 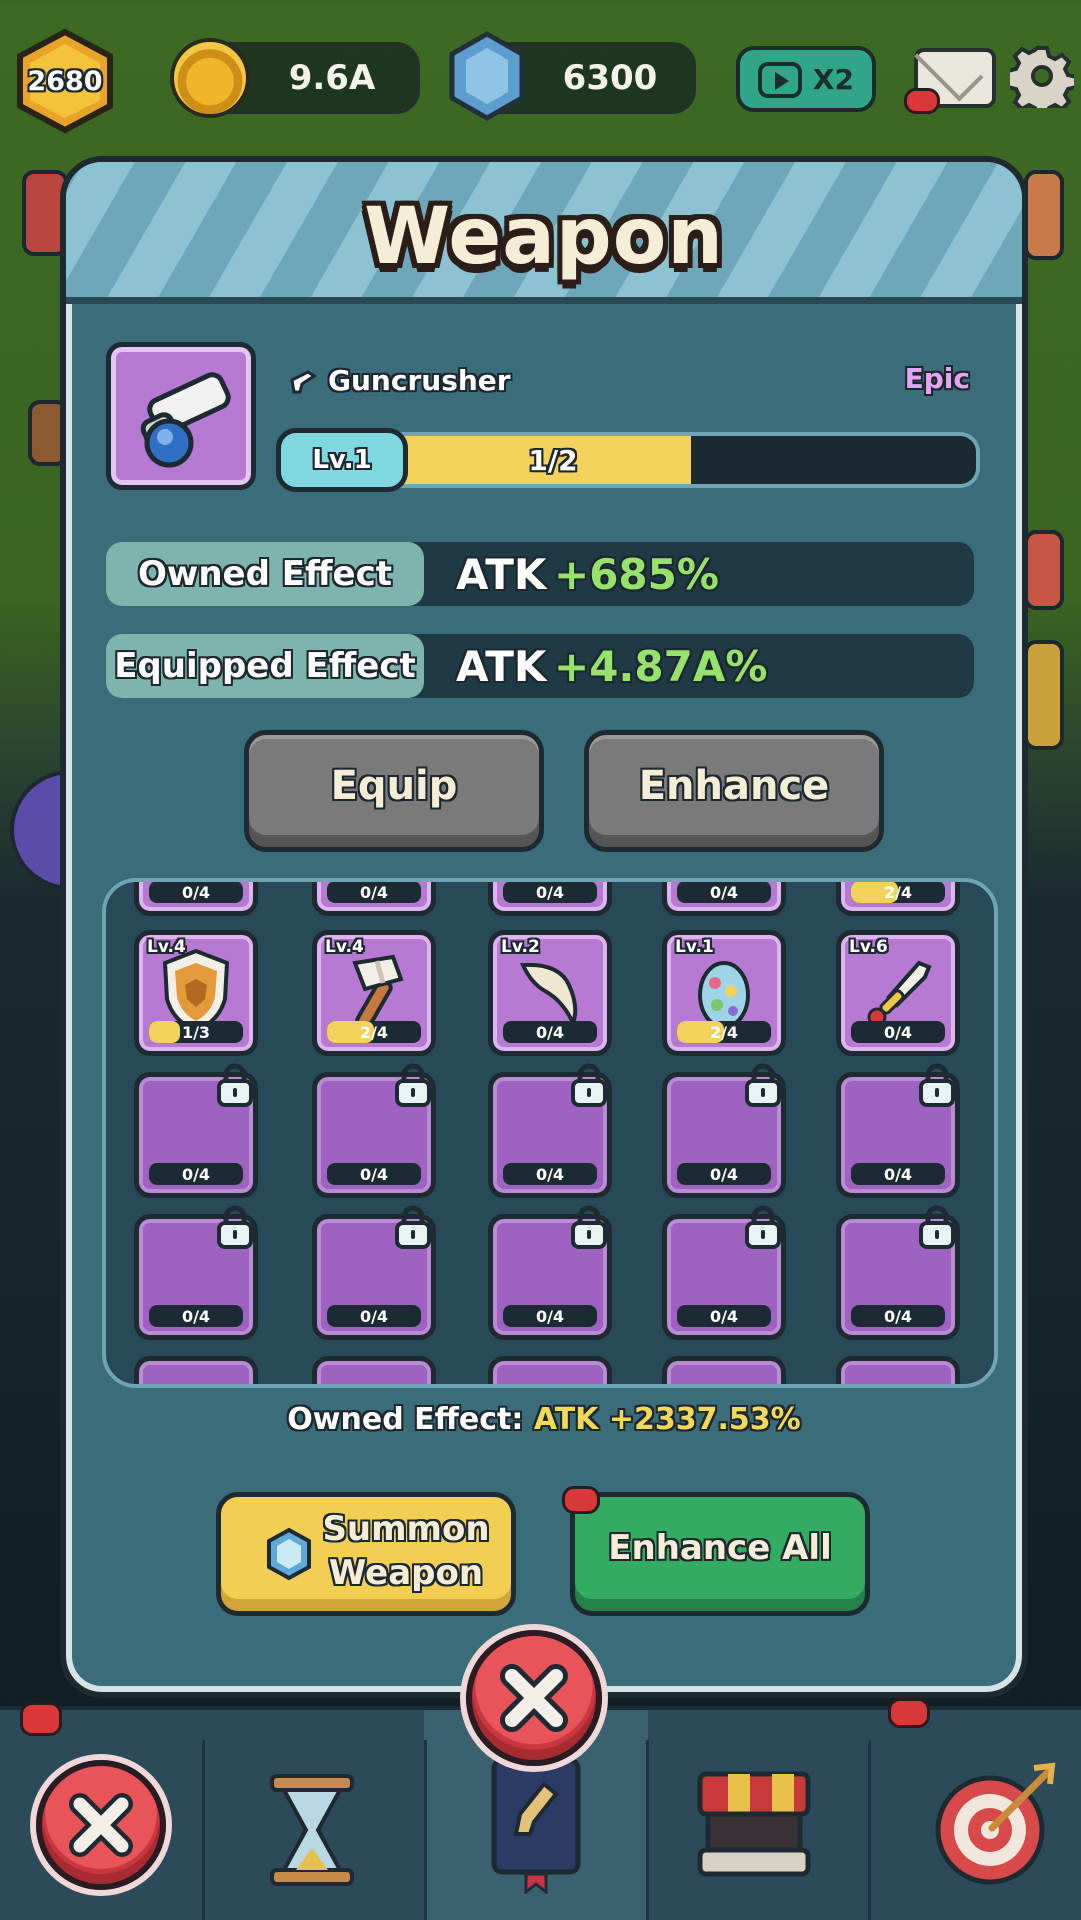 What do you see at coordinates (501, 574) in the screenshot?
I see `owned-effect-stat: ATK` at bounding box center [501, 574].